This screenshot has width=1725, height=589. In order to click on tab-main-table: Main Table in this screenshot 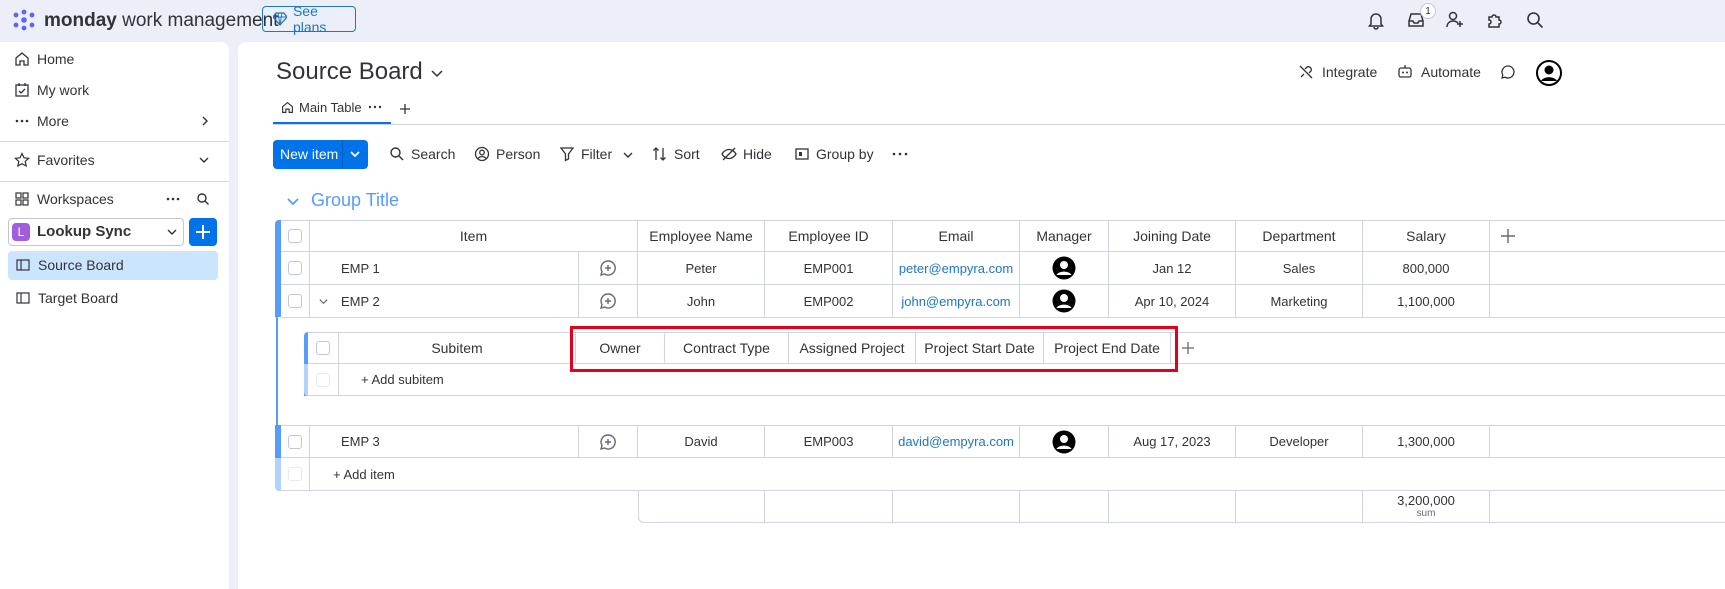, I will do `click(321, 107)`.